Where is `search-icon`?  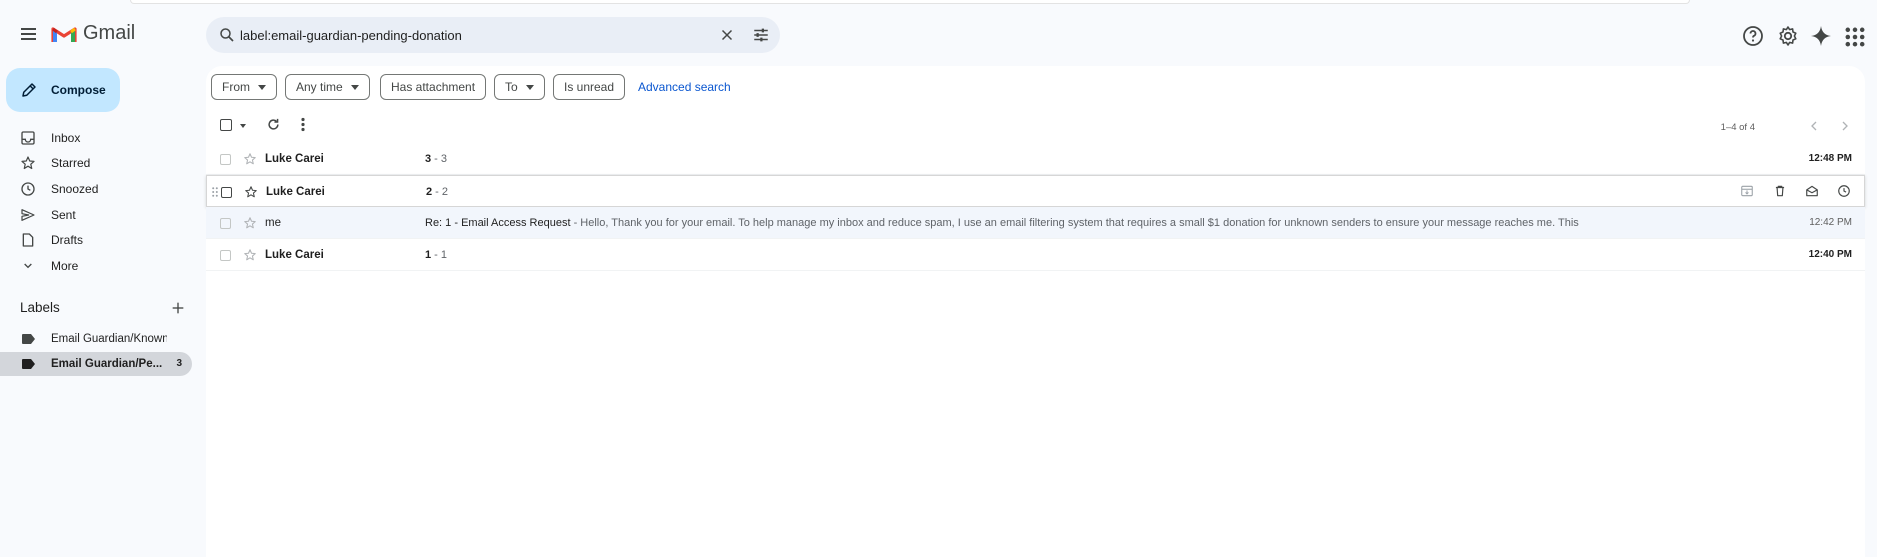 search-icon is located at coordinates (227, 35).